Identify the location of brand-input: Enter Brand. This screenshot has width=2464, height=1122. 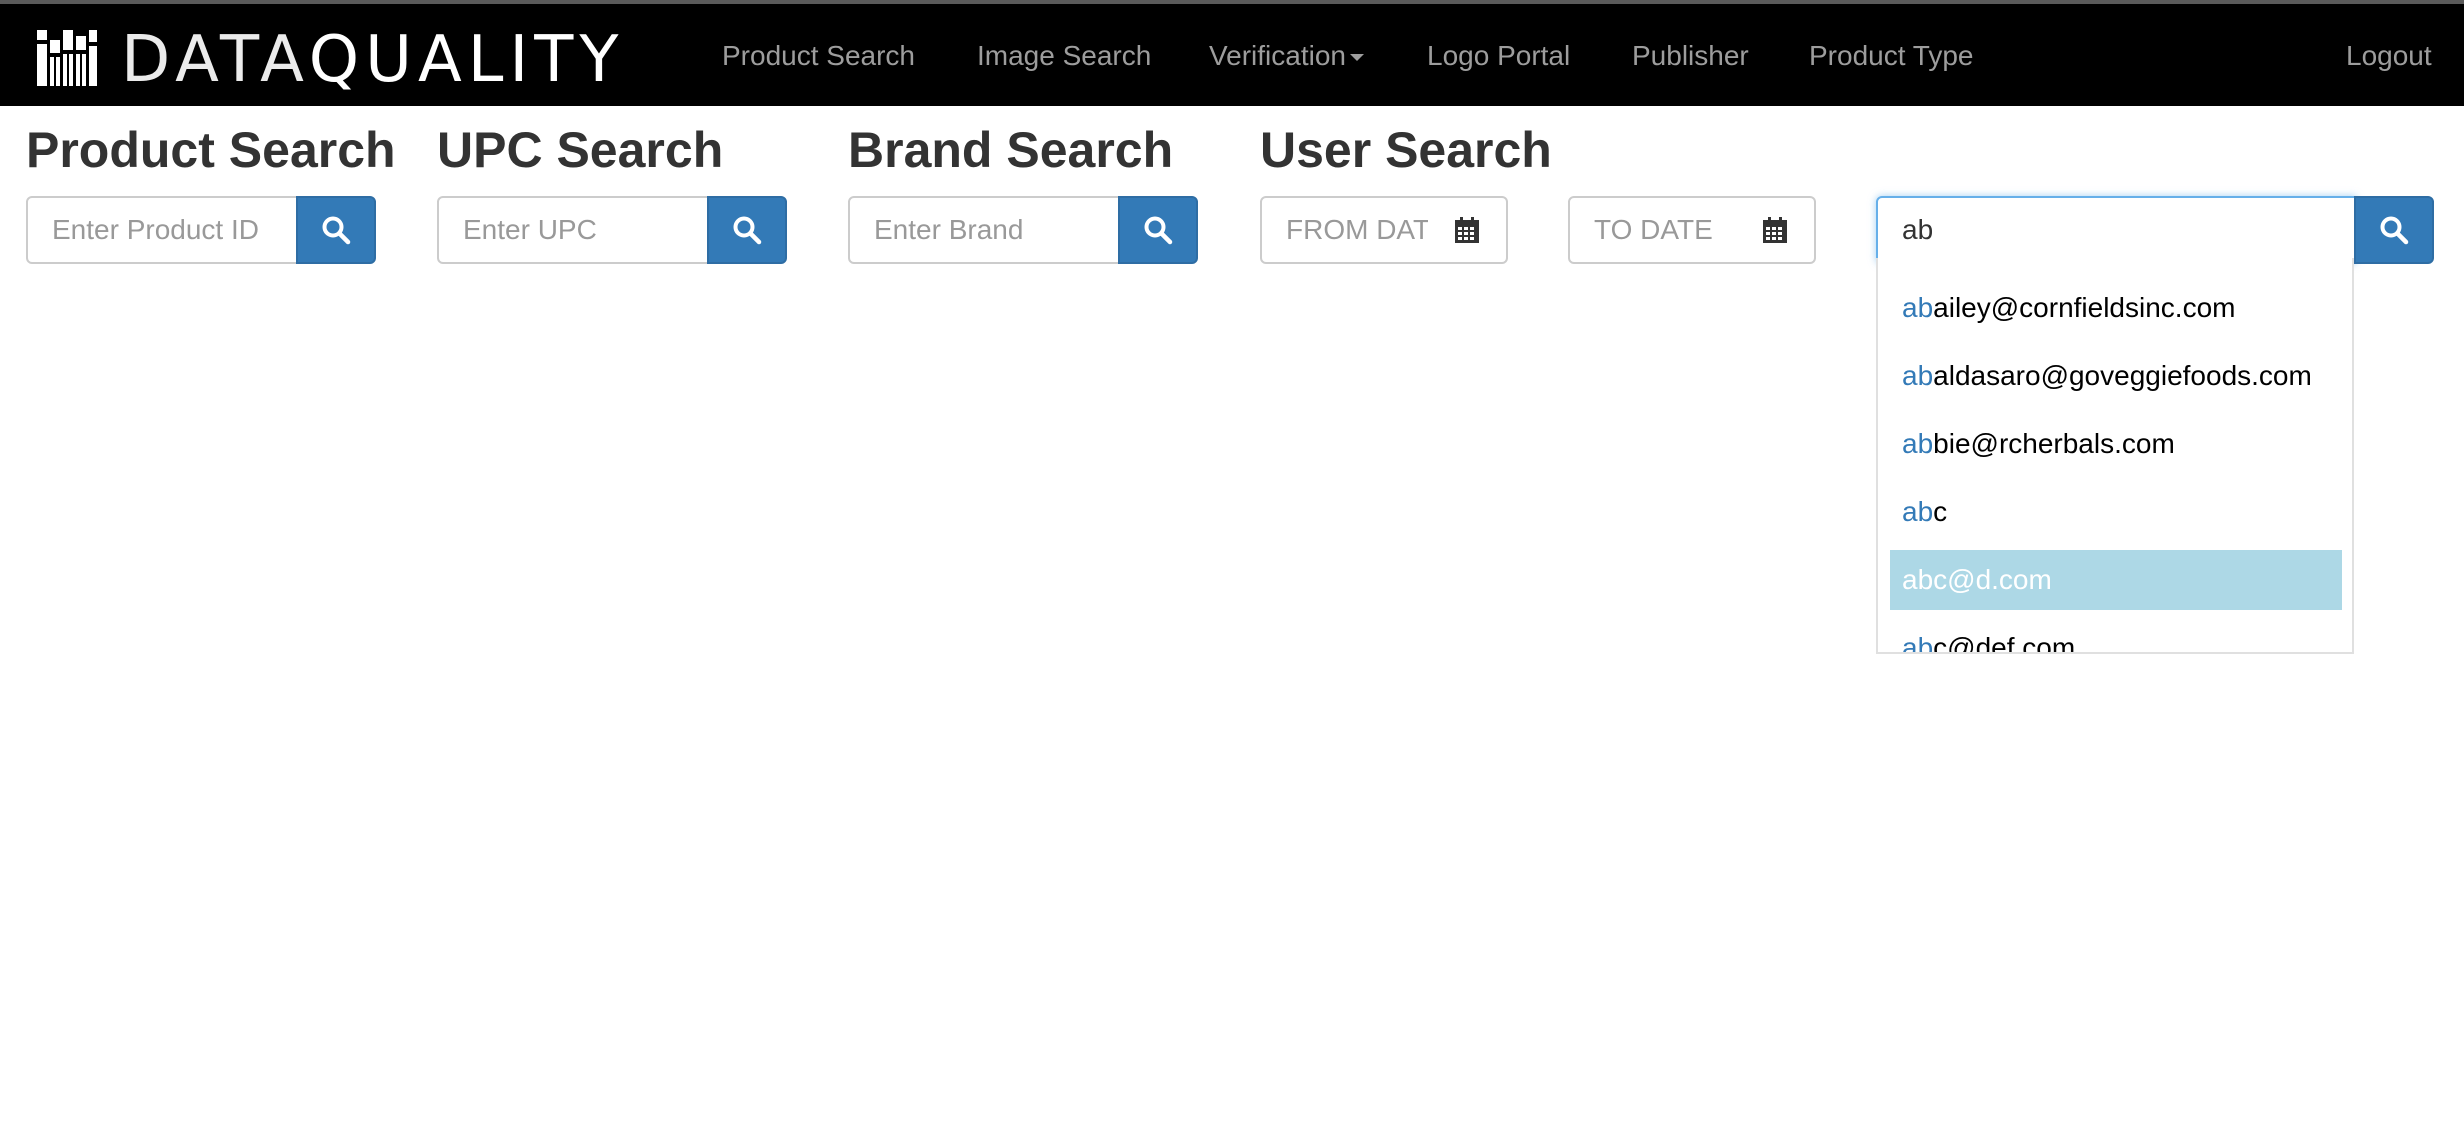
(984, 230).